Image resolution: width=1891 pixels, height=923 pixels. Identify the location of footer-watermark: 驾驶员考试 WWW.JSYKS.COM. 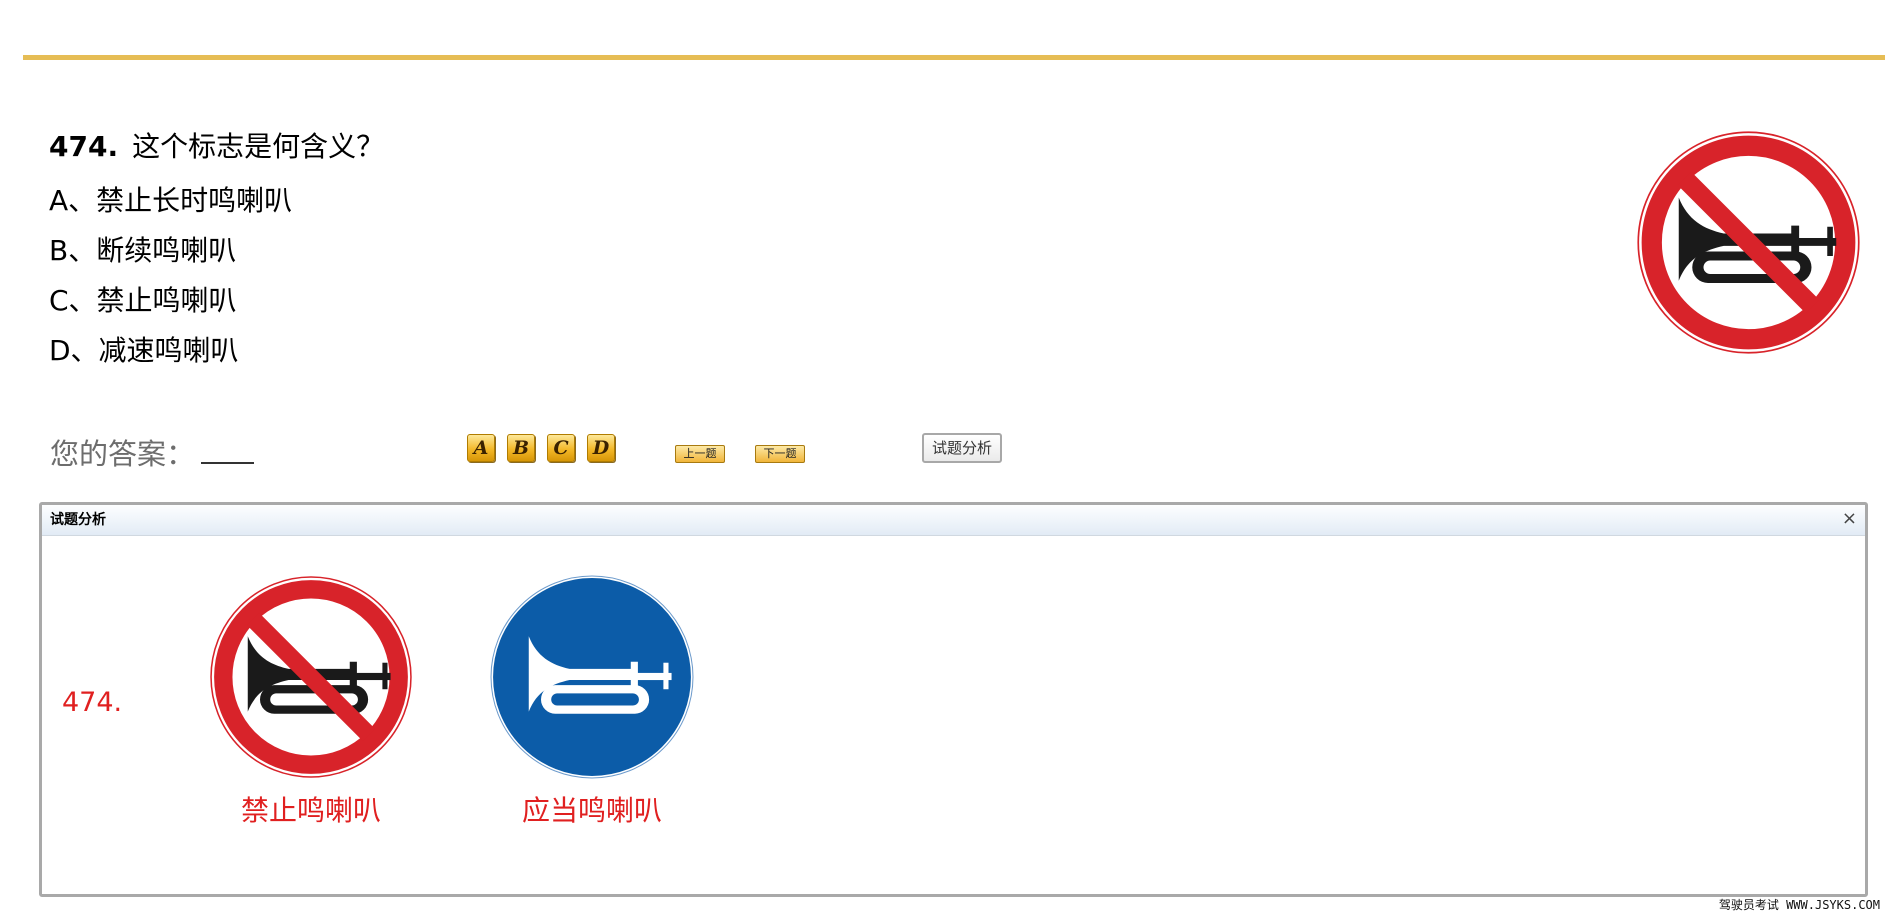
(1799, 905).